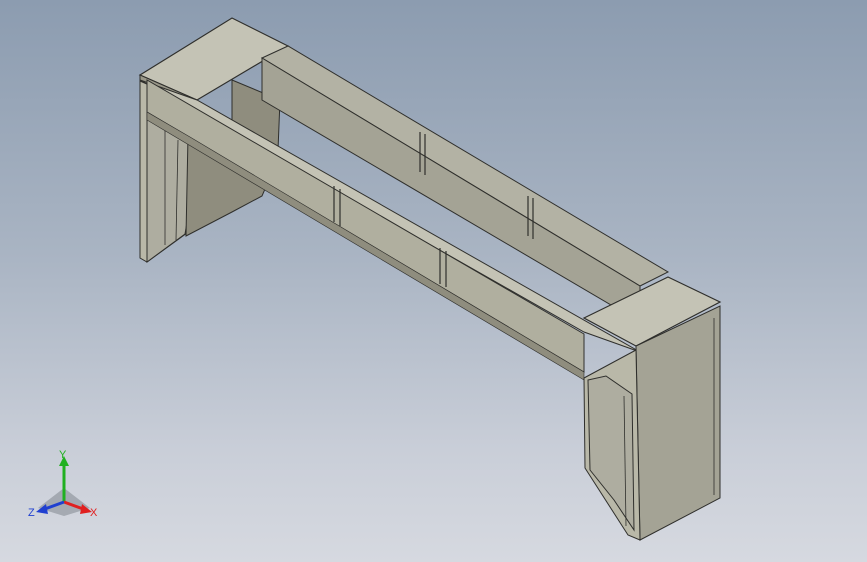 The width and height of the screenshot is (867, 562). What do you see at coordinates (94, 513) in the screenshot?
I see `x-axis-label: X` at bounding box center [94, 513].